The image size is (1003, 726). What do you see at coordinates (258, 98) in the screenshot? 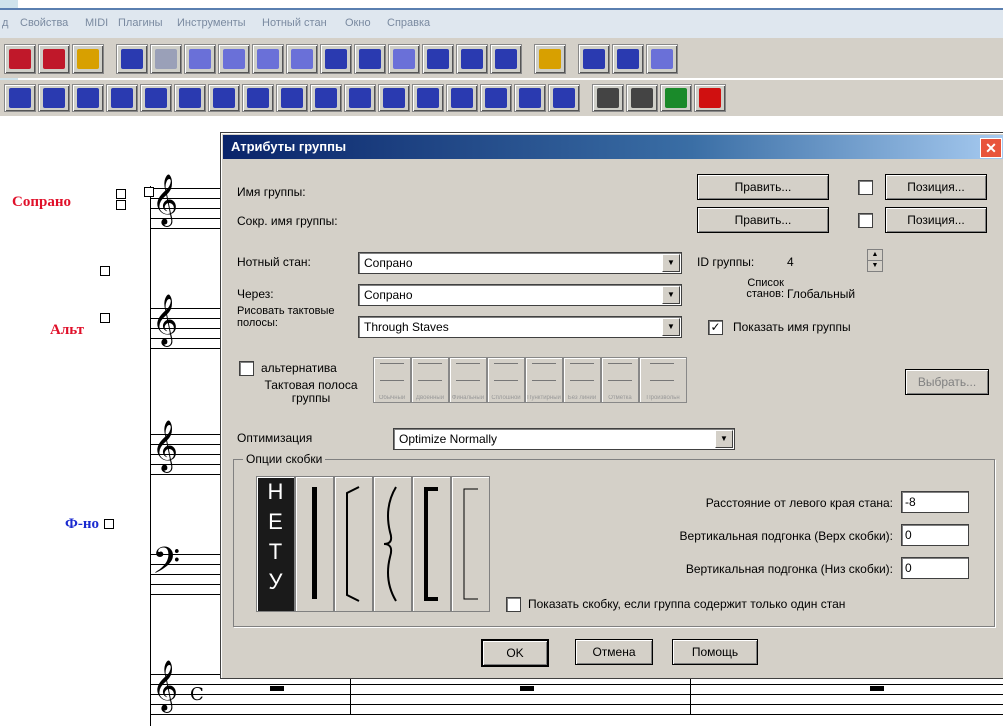
I see `128th-note-icon` at bounding box center [258, 98].